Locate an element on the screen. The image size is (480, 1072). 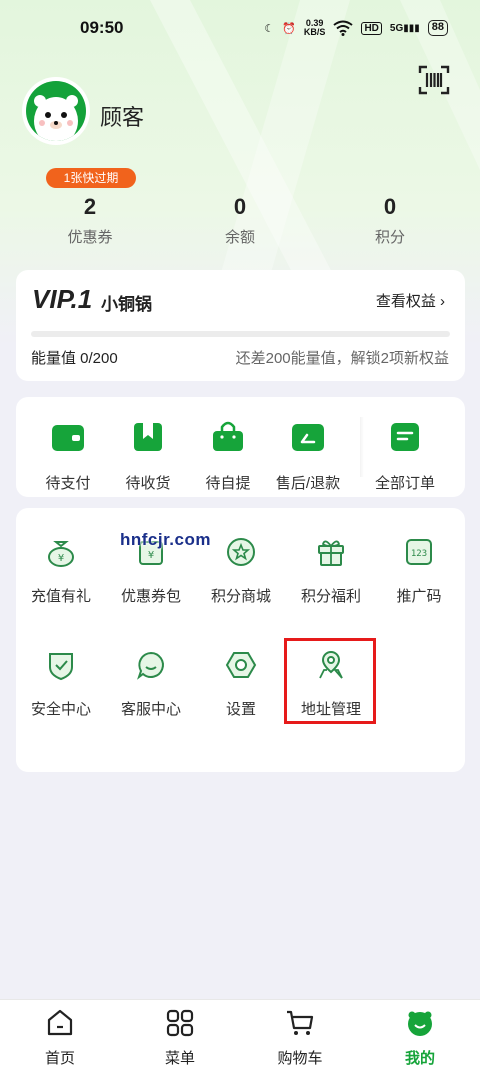
net-speed: 0.39 KB/S is located at coordinates (314, 27).